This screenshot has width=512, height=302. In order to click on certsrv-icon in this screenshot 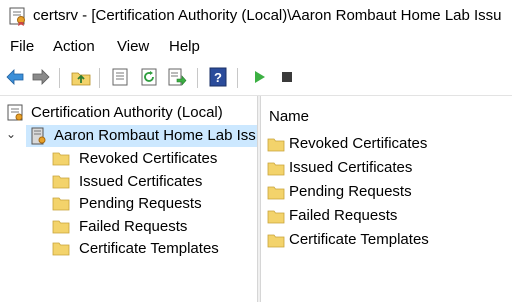, I will do `click(17, 16)`.